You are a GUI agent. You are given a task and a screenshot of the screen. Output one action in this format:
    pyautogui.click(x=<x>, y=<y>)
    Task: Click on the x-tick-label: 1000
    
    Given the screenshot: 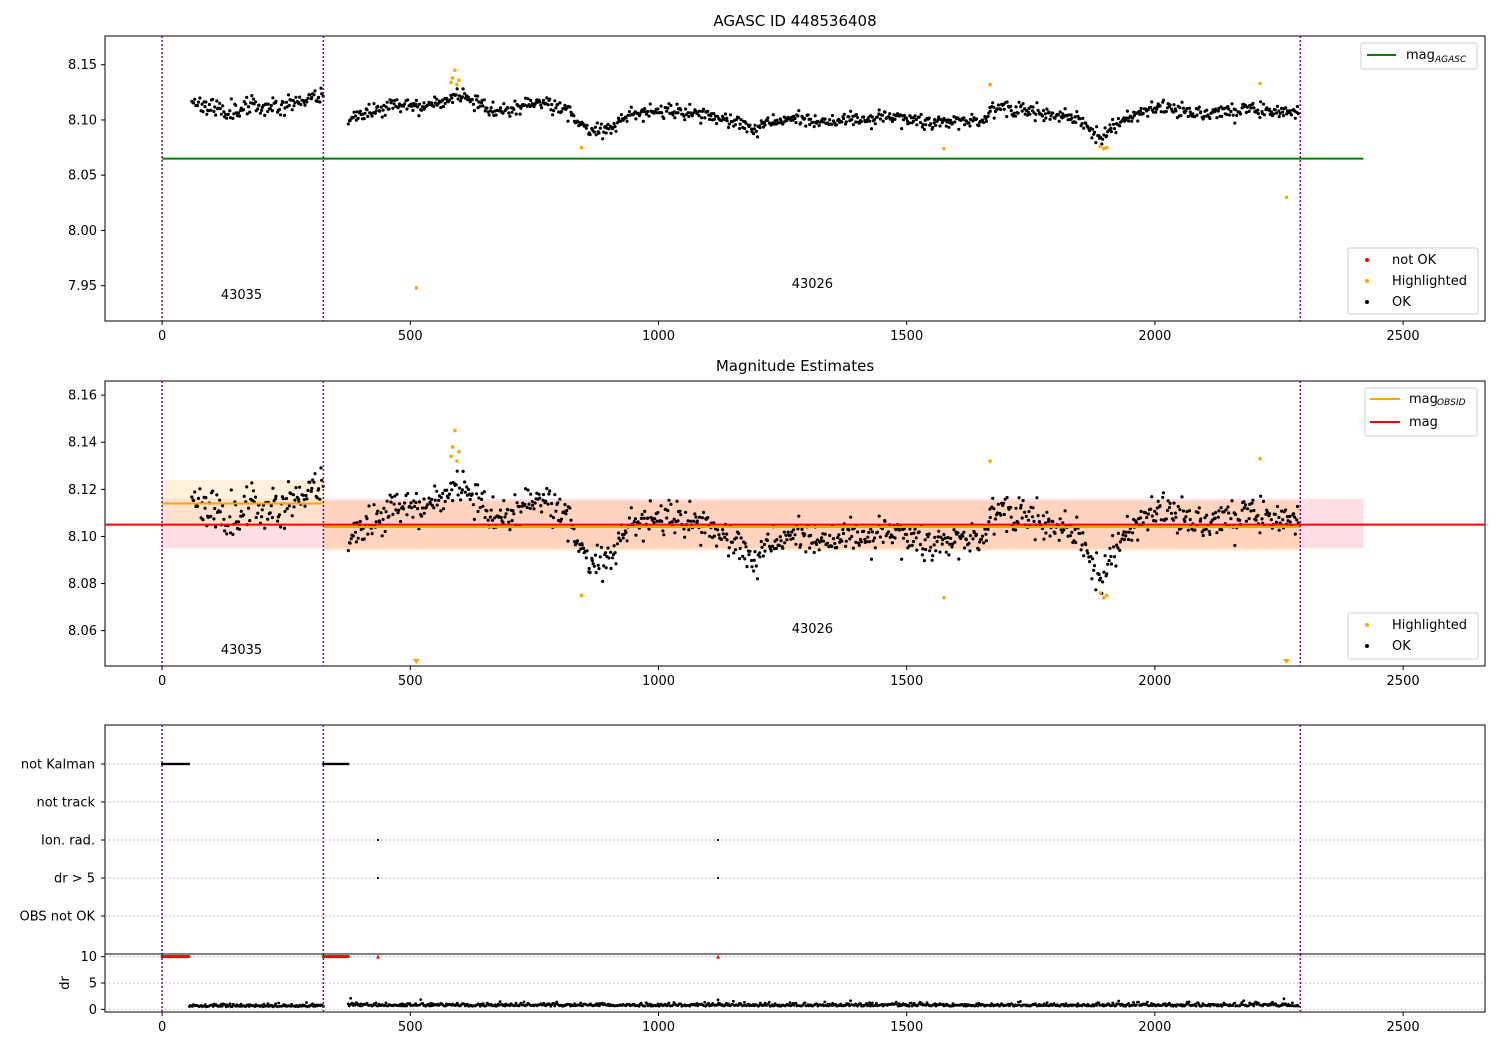 What is the action you would take?
    pyautogui.click(x=658, y=681)
    